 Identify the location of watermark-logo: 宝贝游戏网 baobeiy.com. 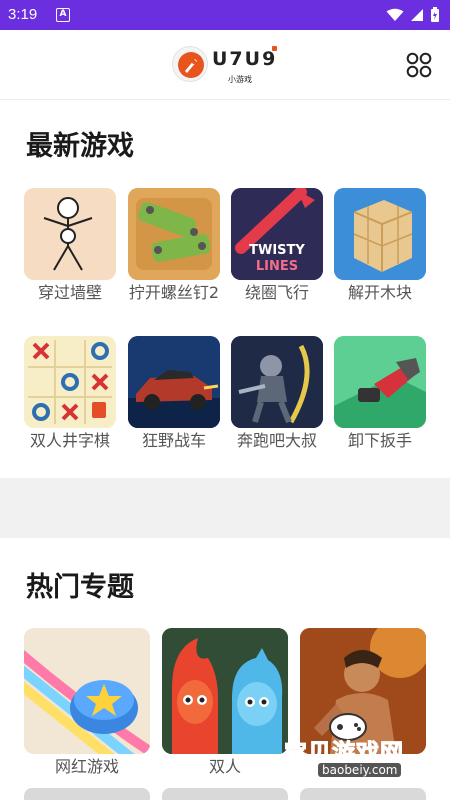
(361, 745).